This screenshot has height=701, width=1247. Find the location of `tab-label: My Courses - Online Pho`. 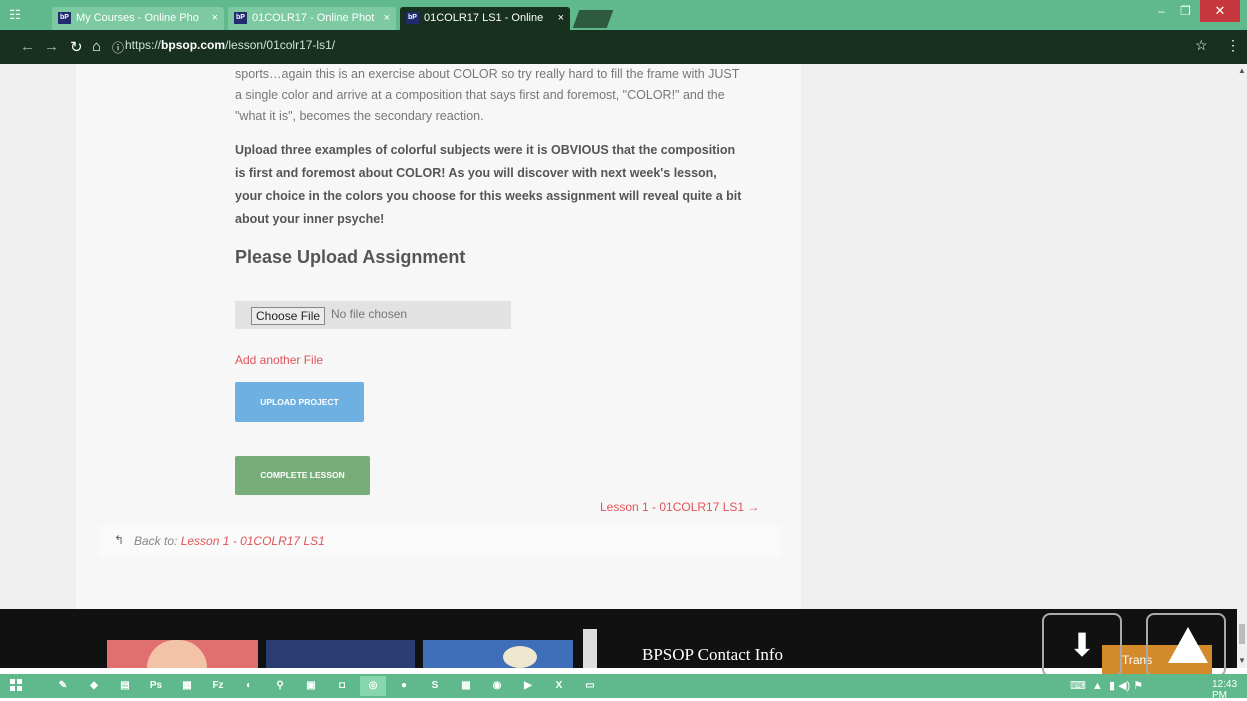

tab-label: My Courses - Online Pho is located at coordinates (137, 18).